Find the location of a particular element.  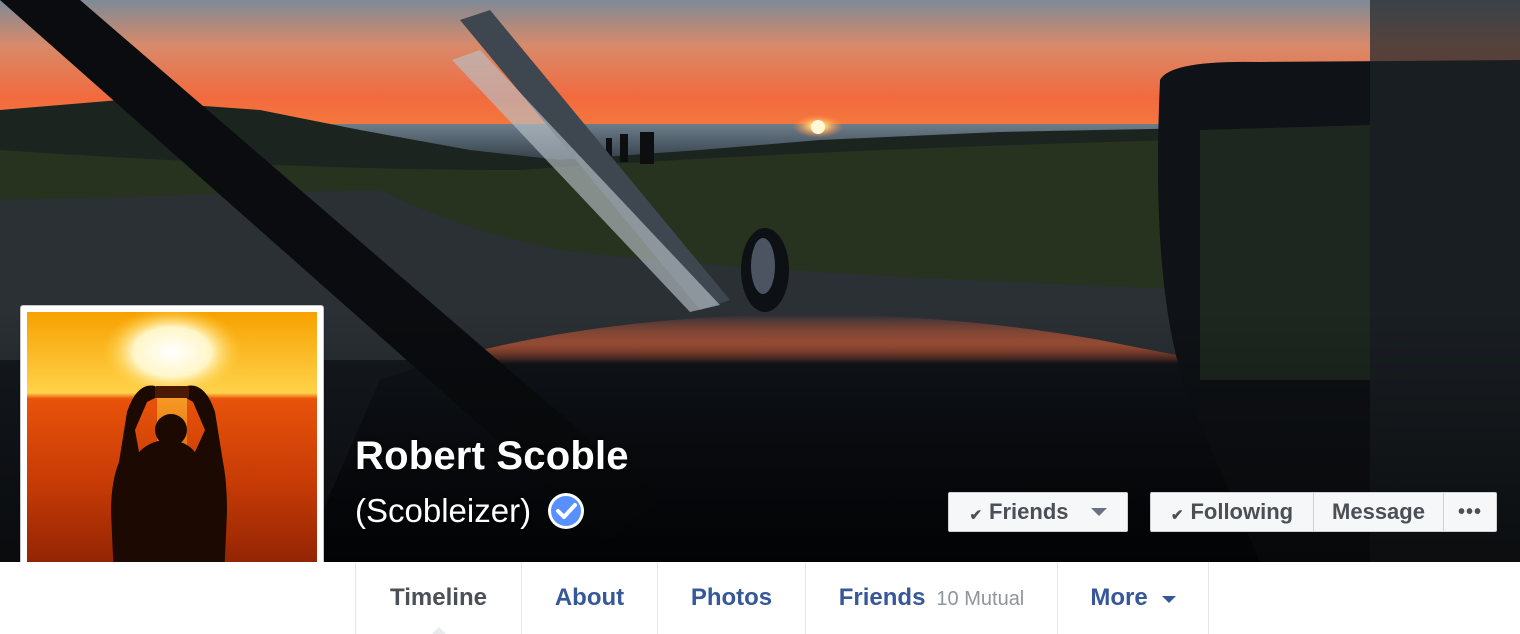

avatar-image is located at coordinates (172, 456).